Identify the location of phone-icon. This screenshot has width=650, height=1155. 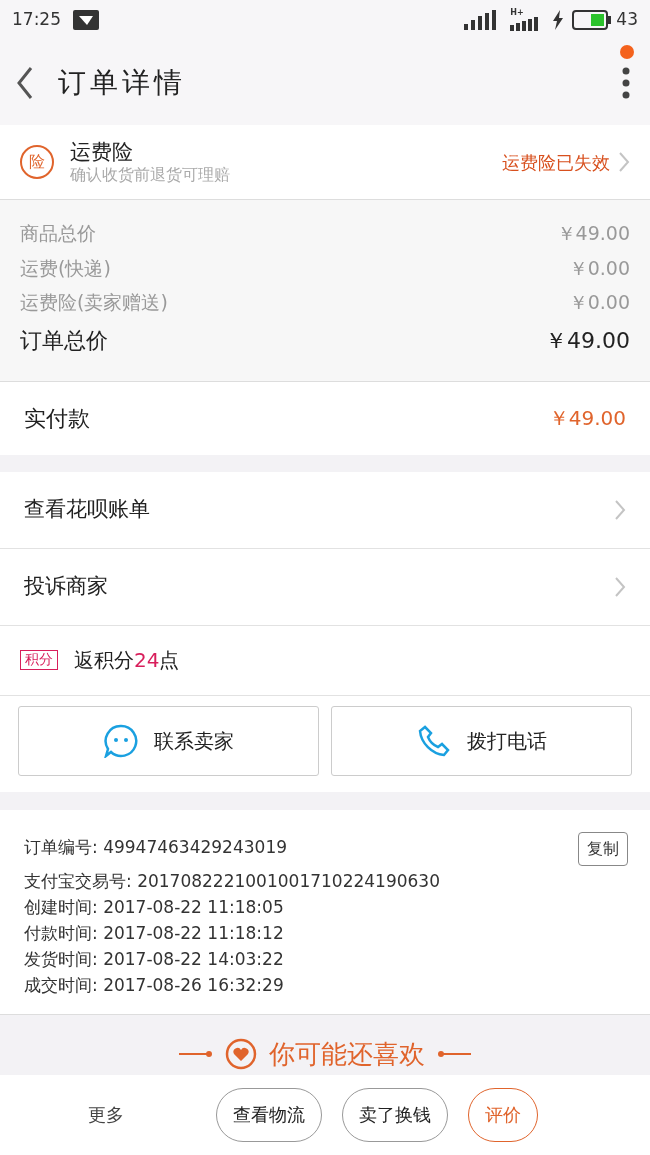
(433, 740).